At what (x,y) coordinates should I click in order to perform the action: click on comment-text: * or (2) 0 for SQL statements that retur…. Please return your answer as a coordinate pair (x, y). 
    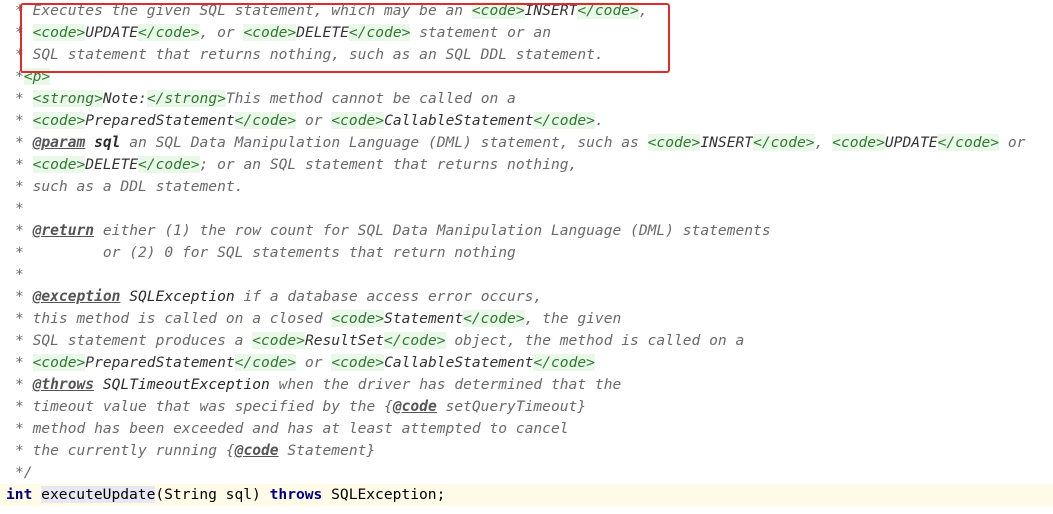
    Looking at the image, I should click on (265, 252).